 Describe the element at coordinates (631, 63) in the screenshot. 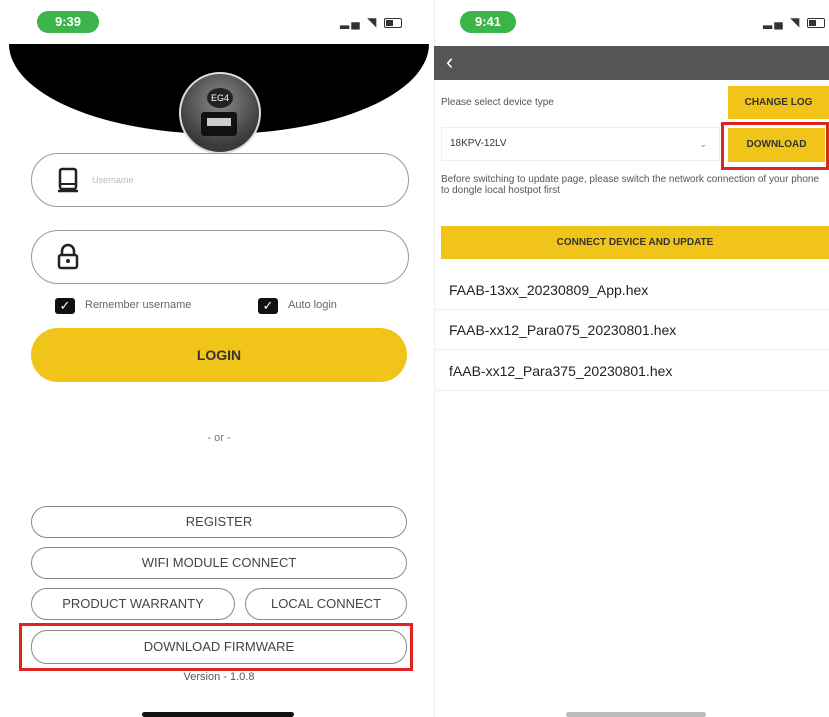

I see `nav-bar: ‹` at that location.